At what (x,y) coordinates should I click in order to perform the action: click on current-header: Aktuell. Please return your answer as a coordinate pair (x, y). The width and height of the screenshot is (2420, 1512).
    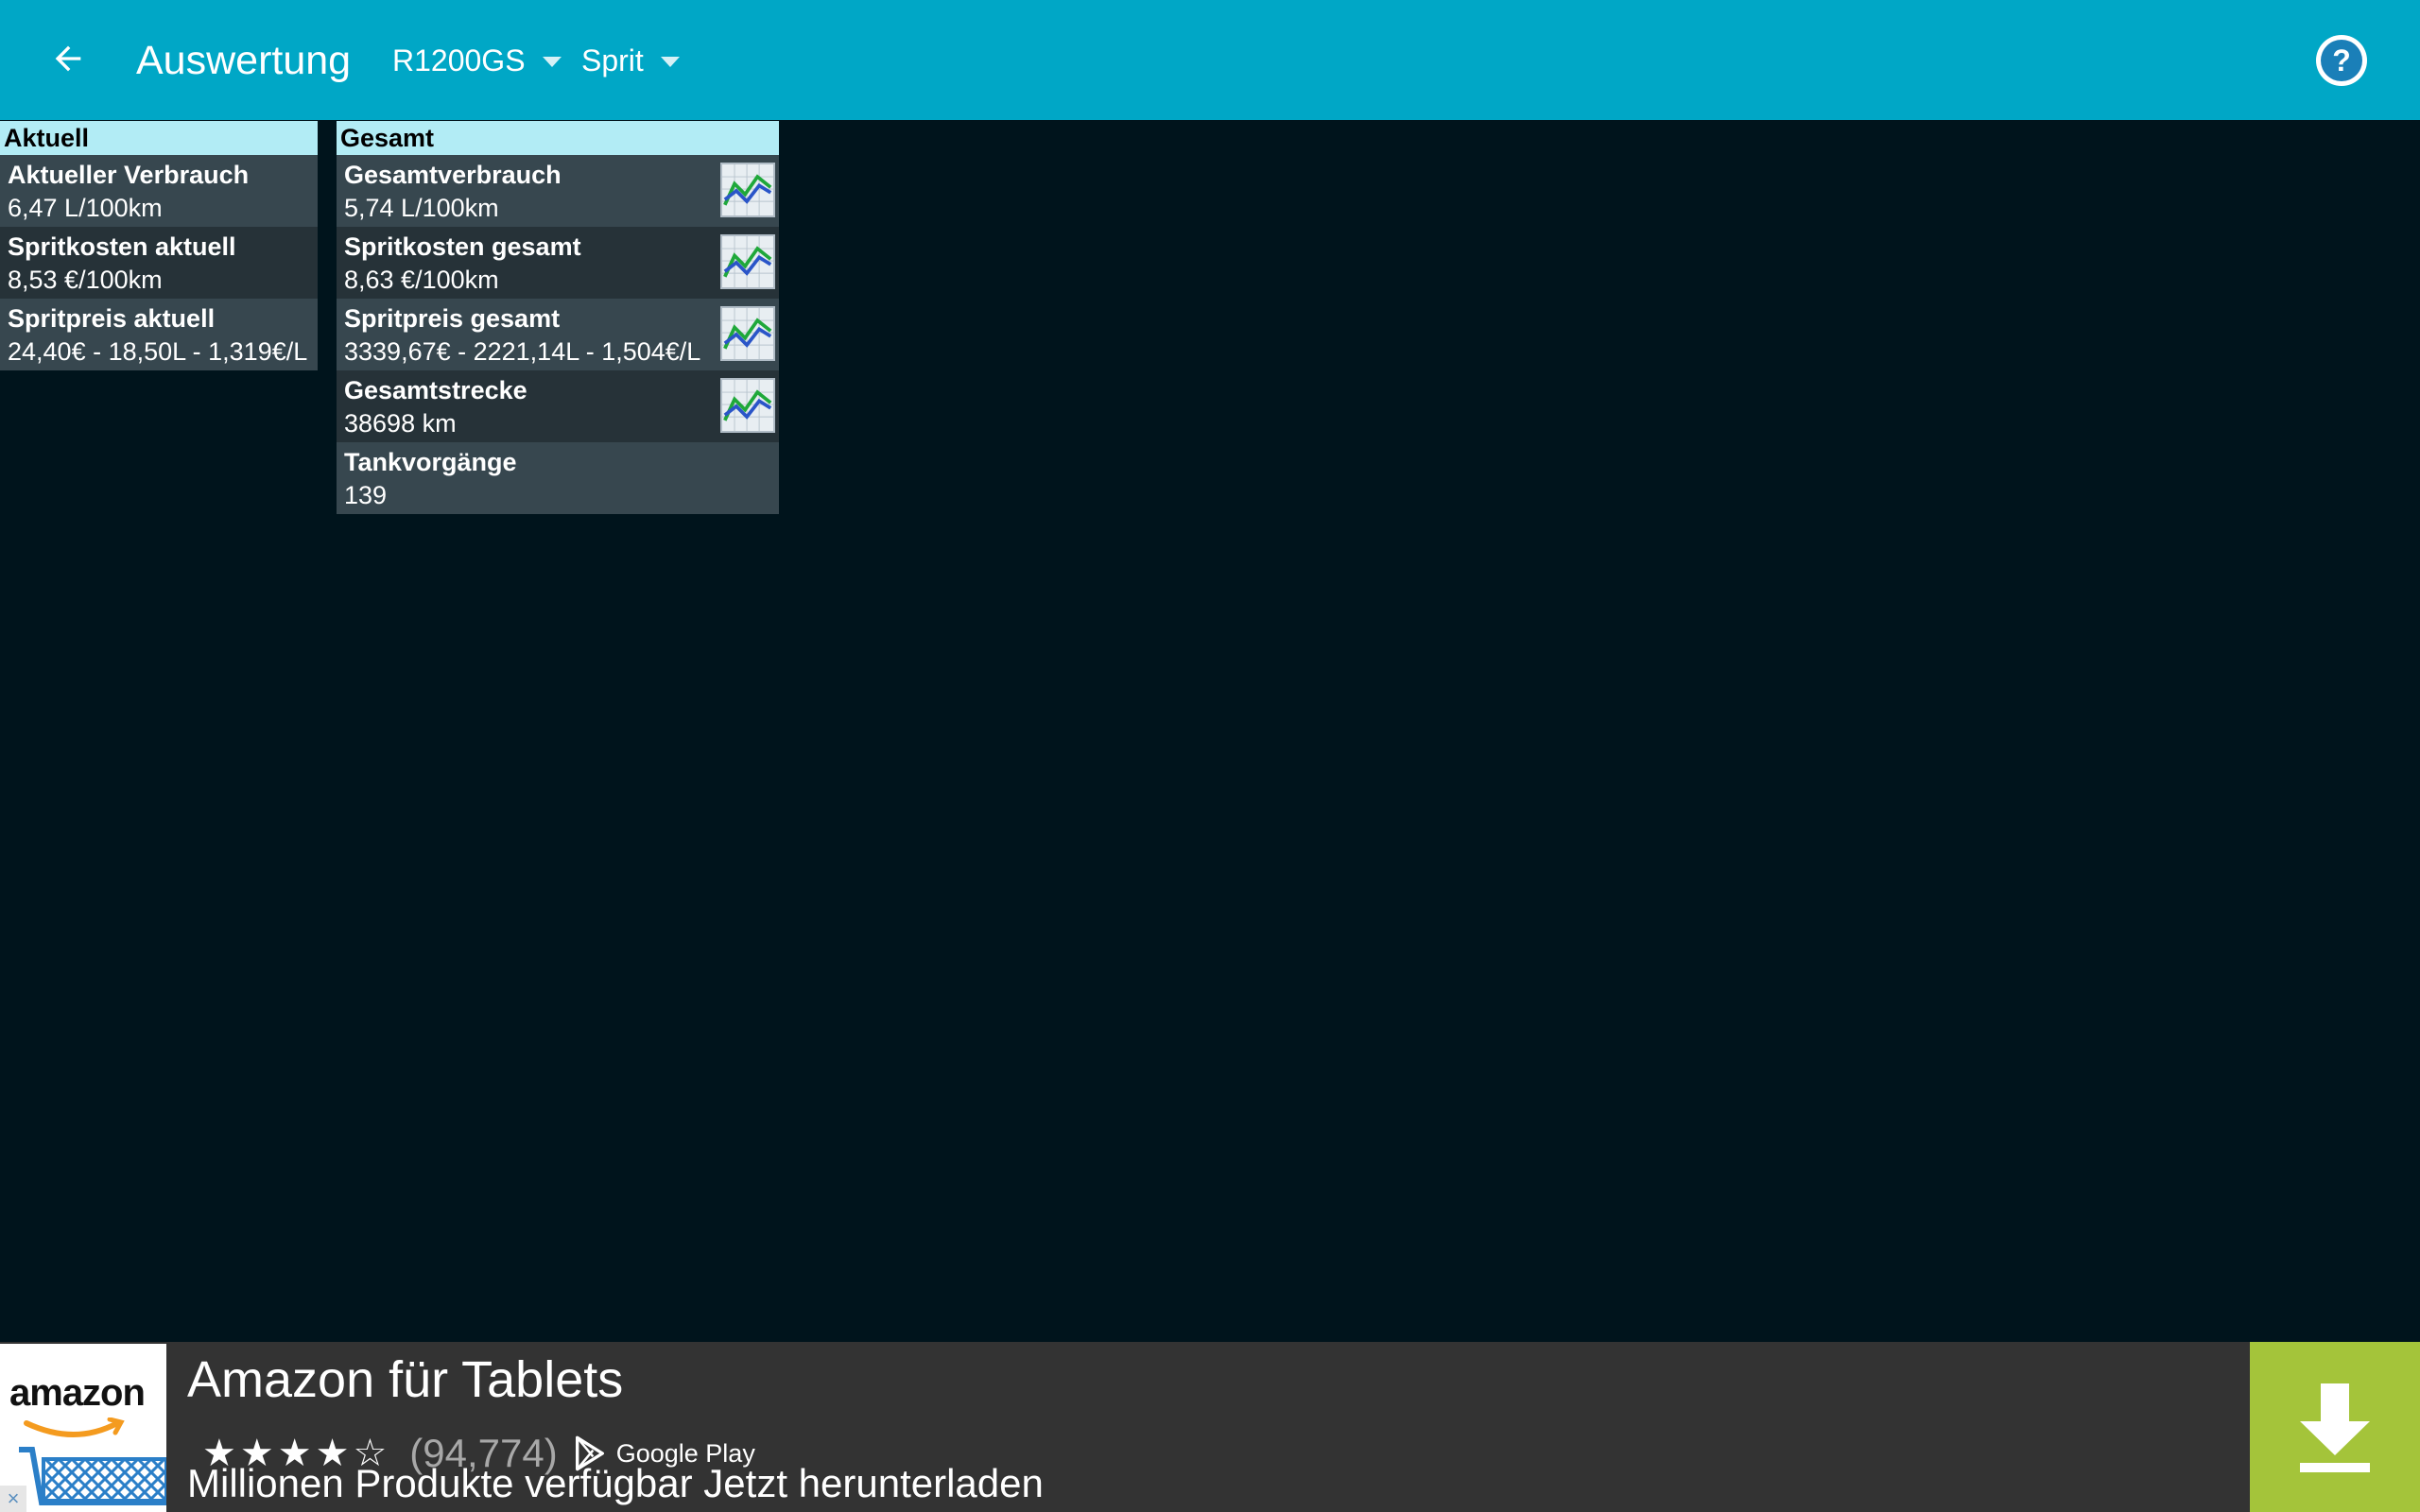
    Looking at the image, I should click on (159, 138).